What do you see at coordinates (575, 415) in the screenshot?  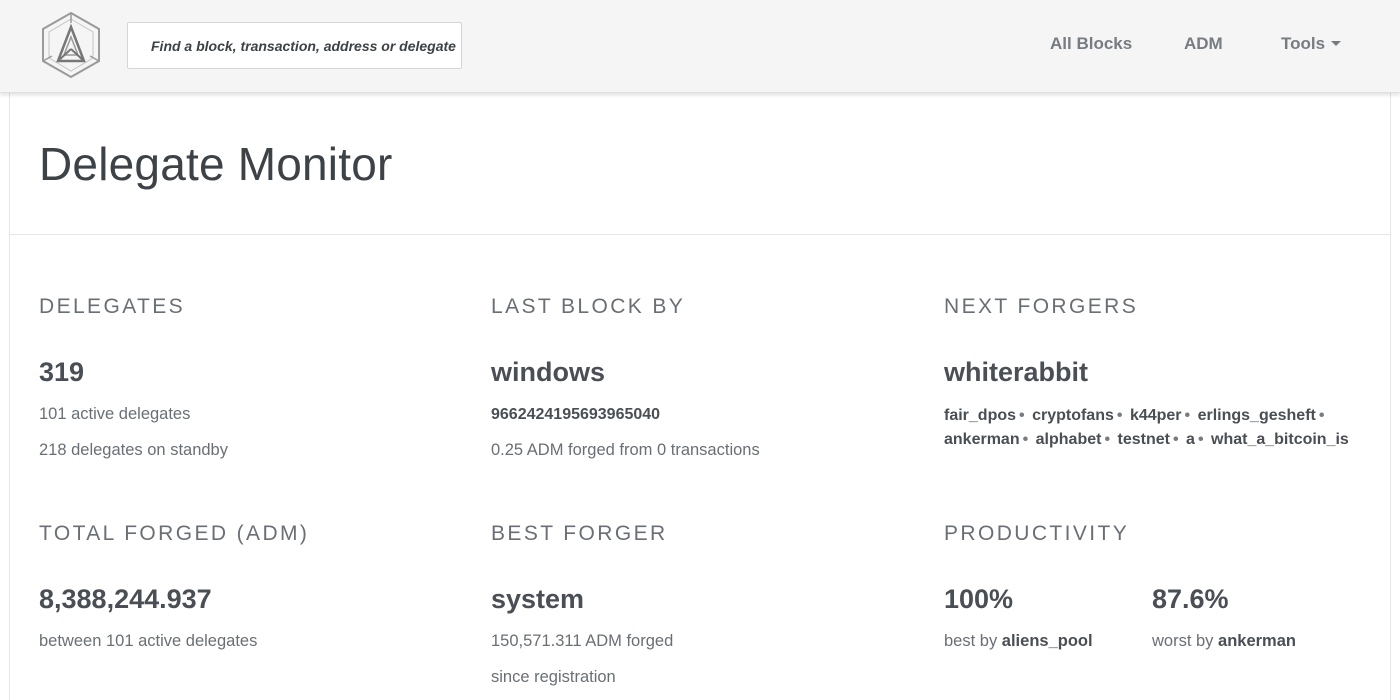 I see `last-block-id-link: 9662424195693965040` at bounding box center [575, 415].